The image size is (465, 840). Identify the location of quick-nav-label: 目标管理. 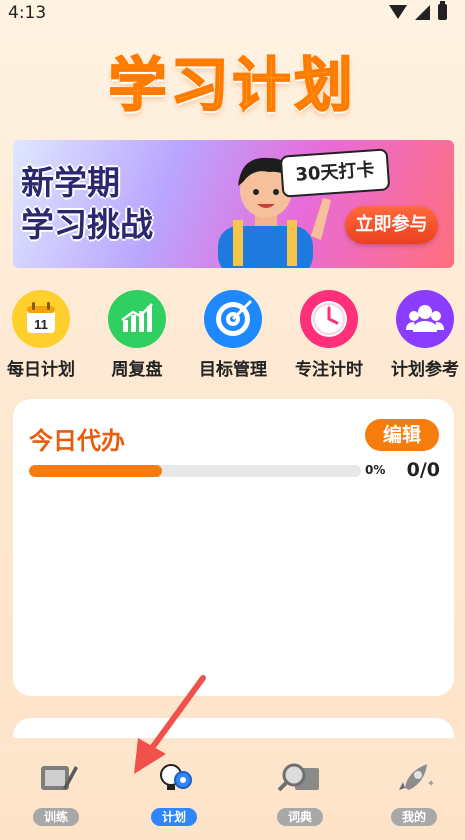
(233, 370).